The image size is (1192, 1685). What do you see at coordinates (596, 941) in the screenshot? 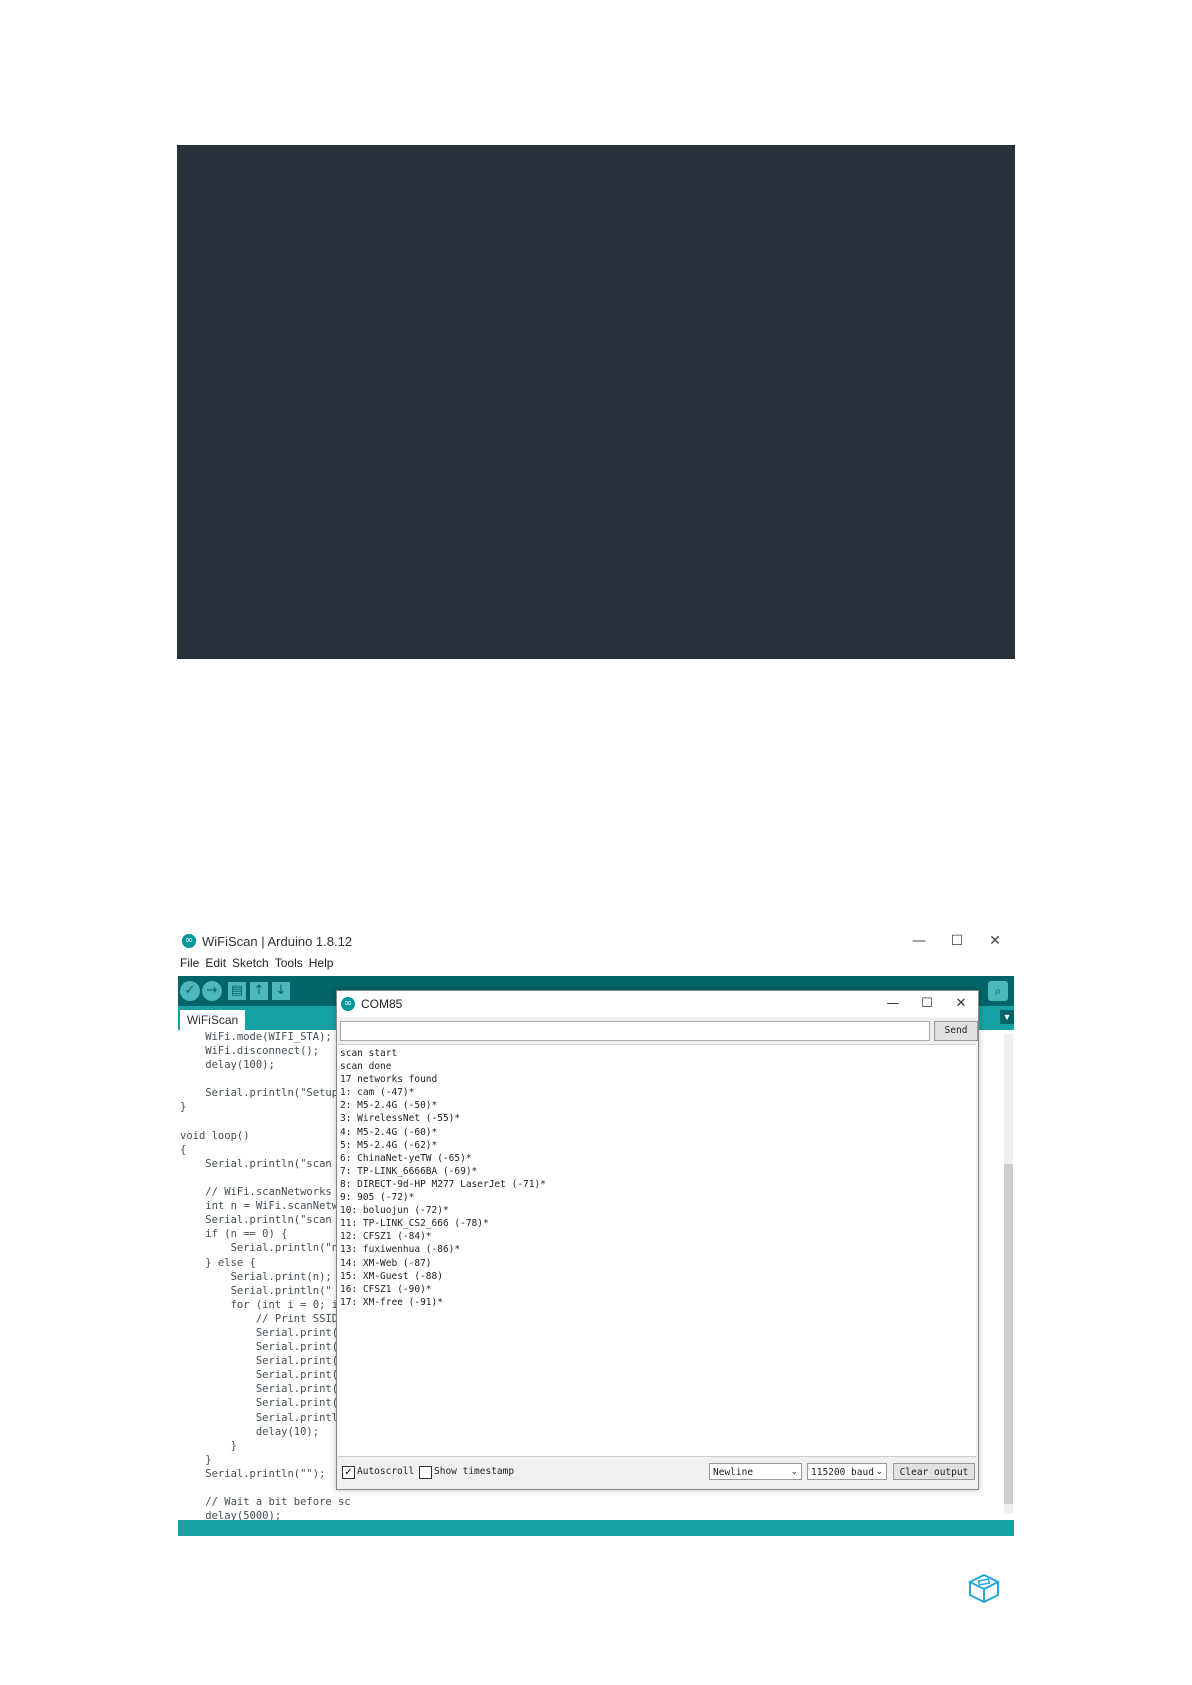
I see `ide-titlebar: ∞ WiFiScan | Arduino 1.8.12 — ☐ ✕` at bounding box center [596, 941].